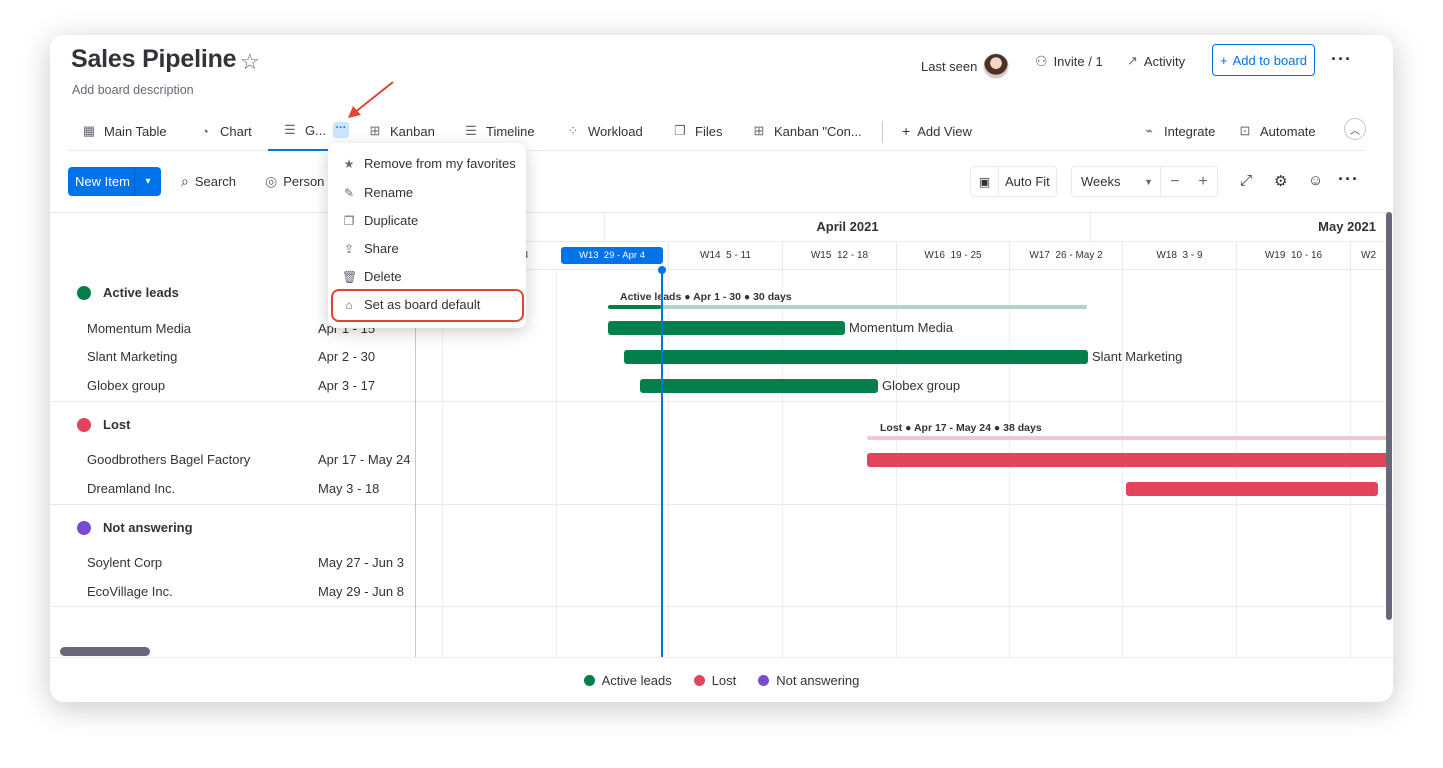 The image size is (1443, 768). Describe the element at coordinates (612, 256) in the screenshot. I see `week-header-current: W13 29 - Apr 4` at that location.